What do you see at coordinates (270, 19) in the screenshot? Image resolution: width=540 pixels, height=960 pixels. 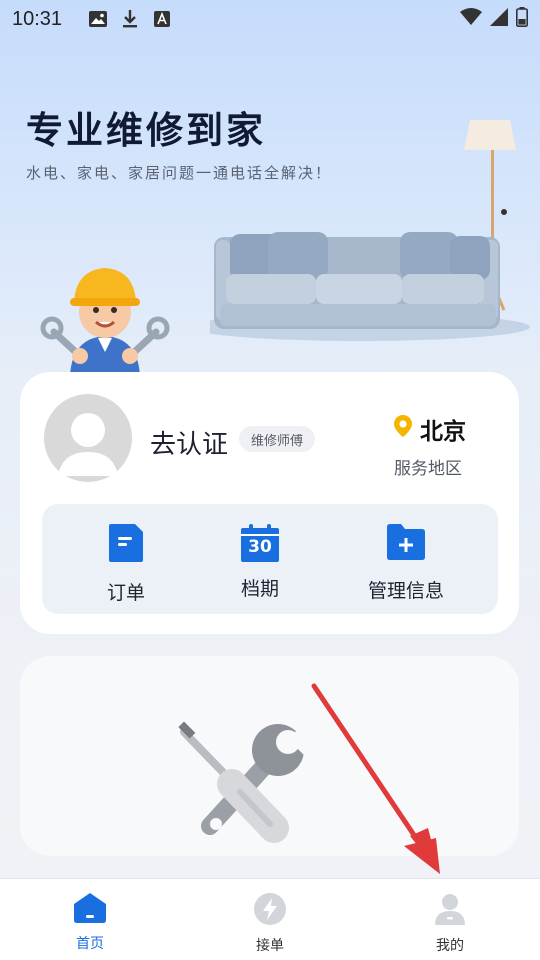 I see `status-bar: 10:31` at bounding box center [270, 19].